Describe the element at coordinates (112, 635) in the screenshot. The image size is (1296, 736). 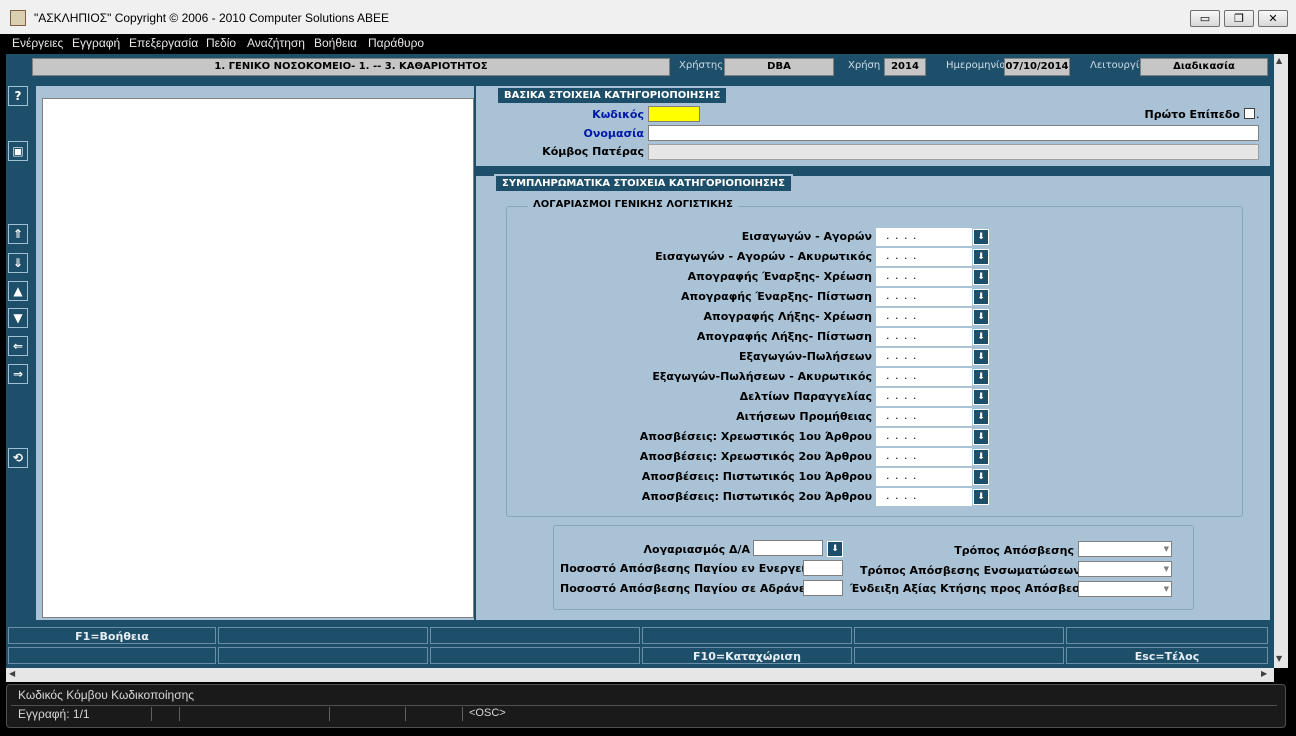
I see `function-key-button: F1=Βοήθεια` at that location.